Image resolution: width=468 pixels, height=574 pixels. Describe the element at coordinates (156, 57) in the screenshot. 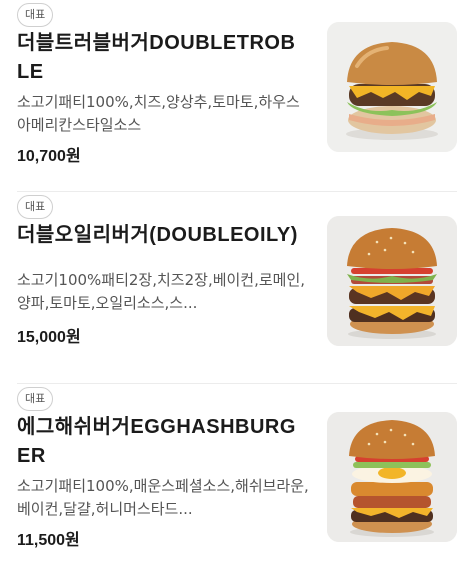

I see `menu-item-name: 더블트러블버거DOUBLETROBLE` at that location.